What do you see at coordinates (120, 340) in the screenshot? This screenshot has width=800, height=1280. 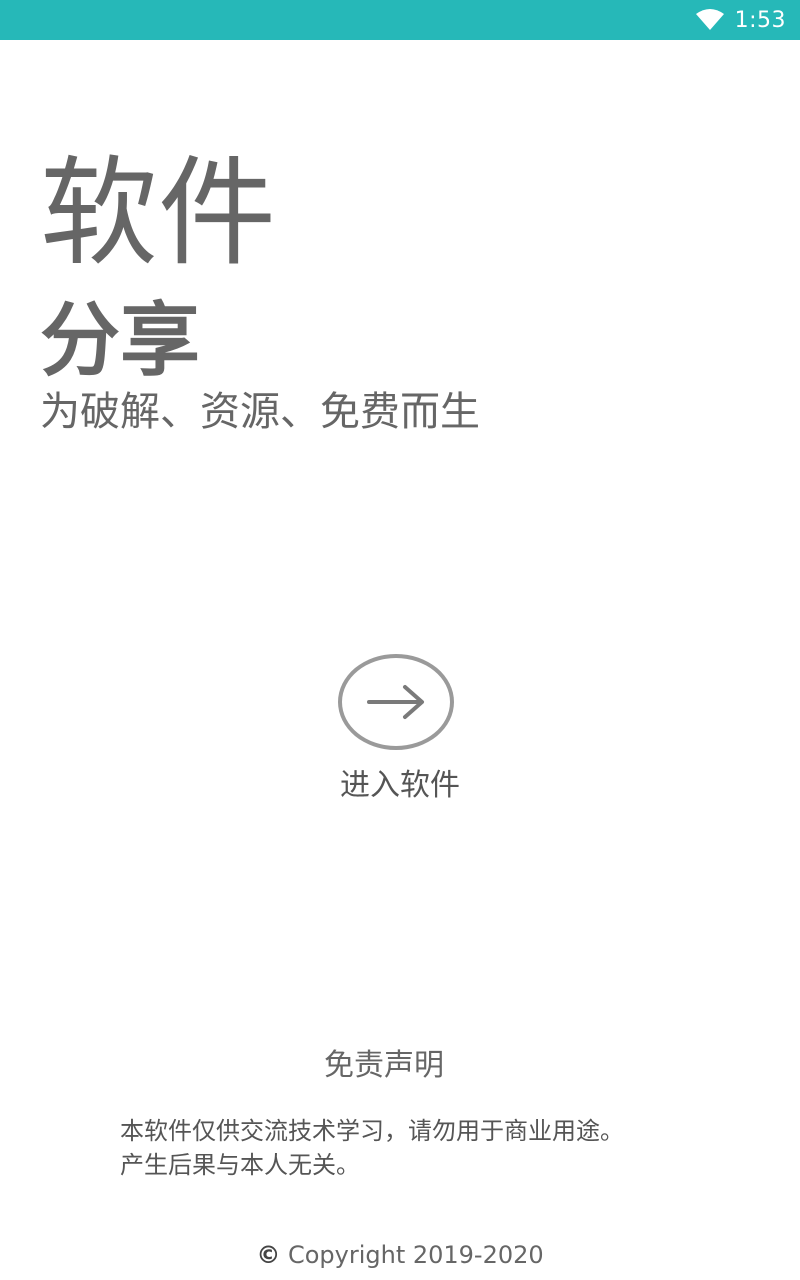 I see `hero-subtitle: 分享` at bounding box center [120, 340].